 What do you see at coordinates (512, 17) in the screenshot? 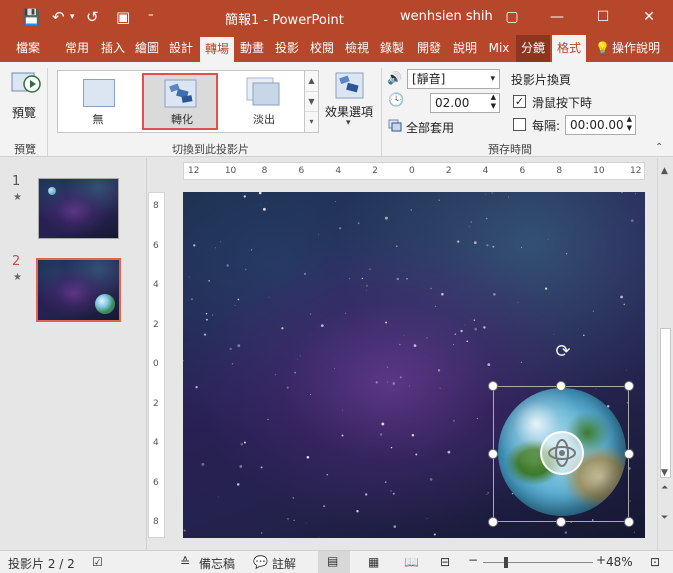
I see `ribbon-display-options-icon: ▢` at bounding box center [512, 17].